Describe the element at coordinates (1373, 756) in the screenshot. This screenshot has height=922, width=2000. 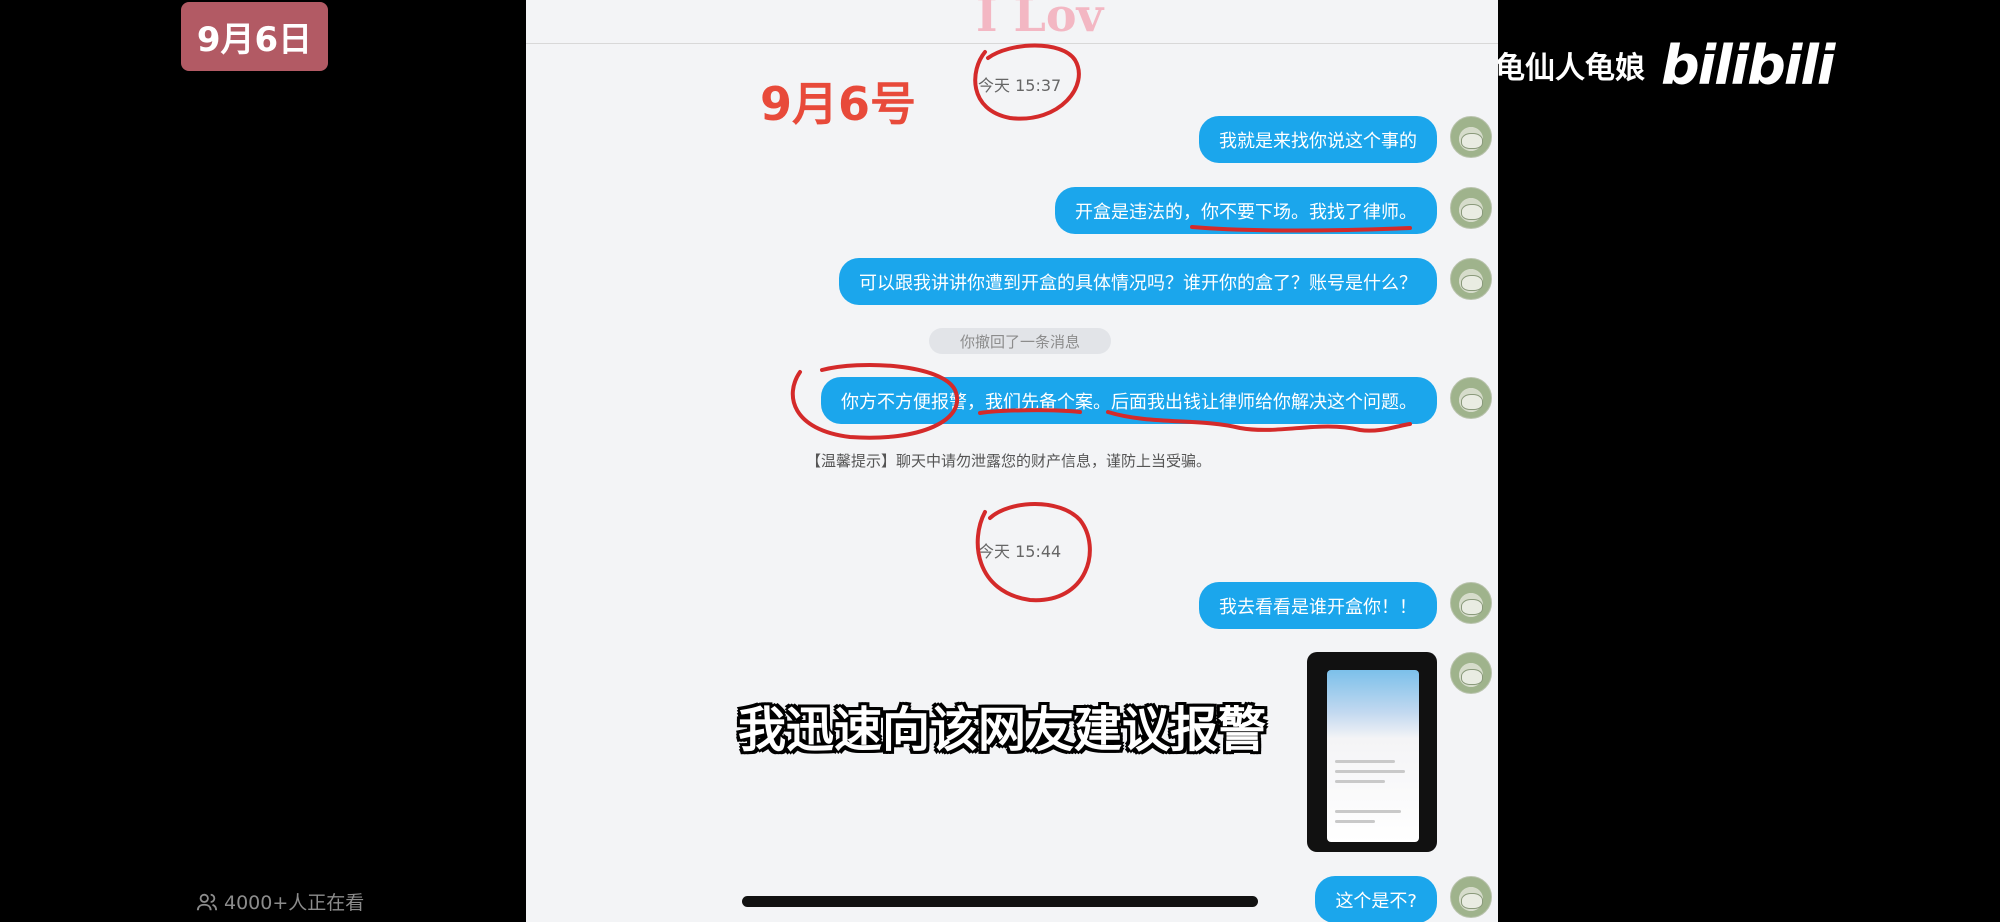
I see `screenshot-thumbnail` at that location.